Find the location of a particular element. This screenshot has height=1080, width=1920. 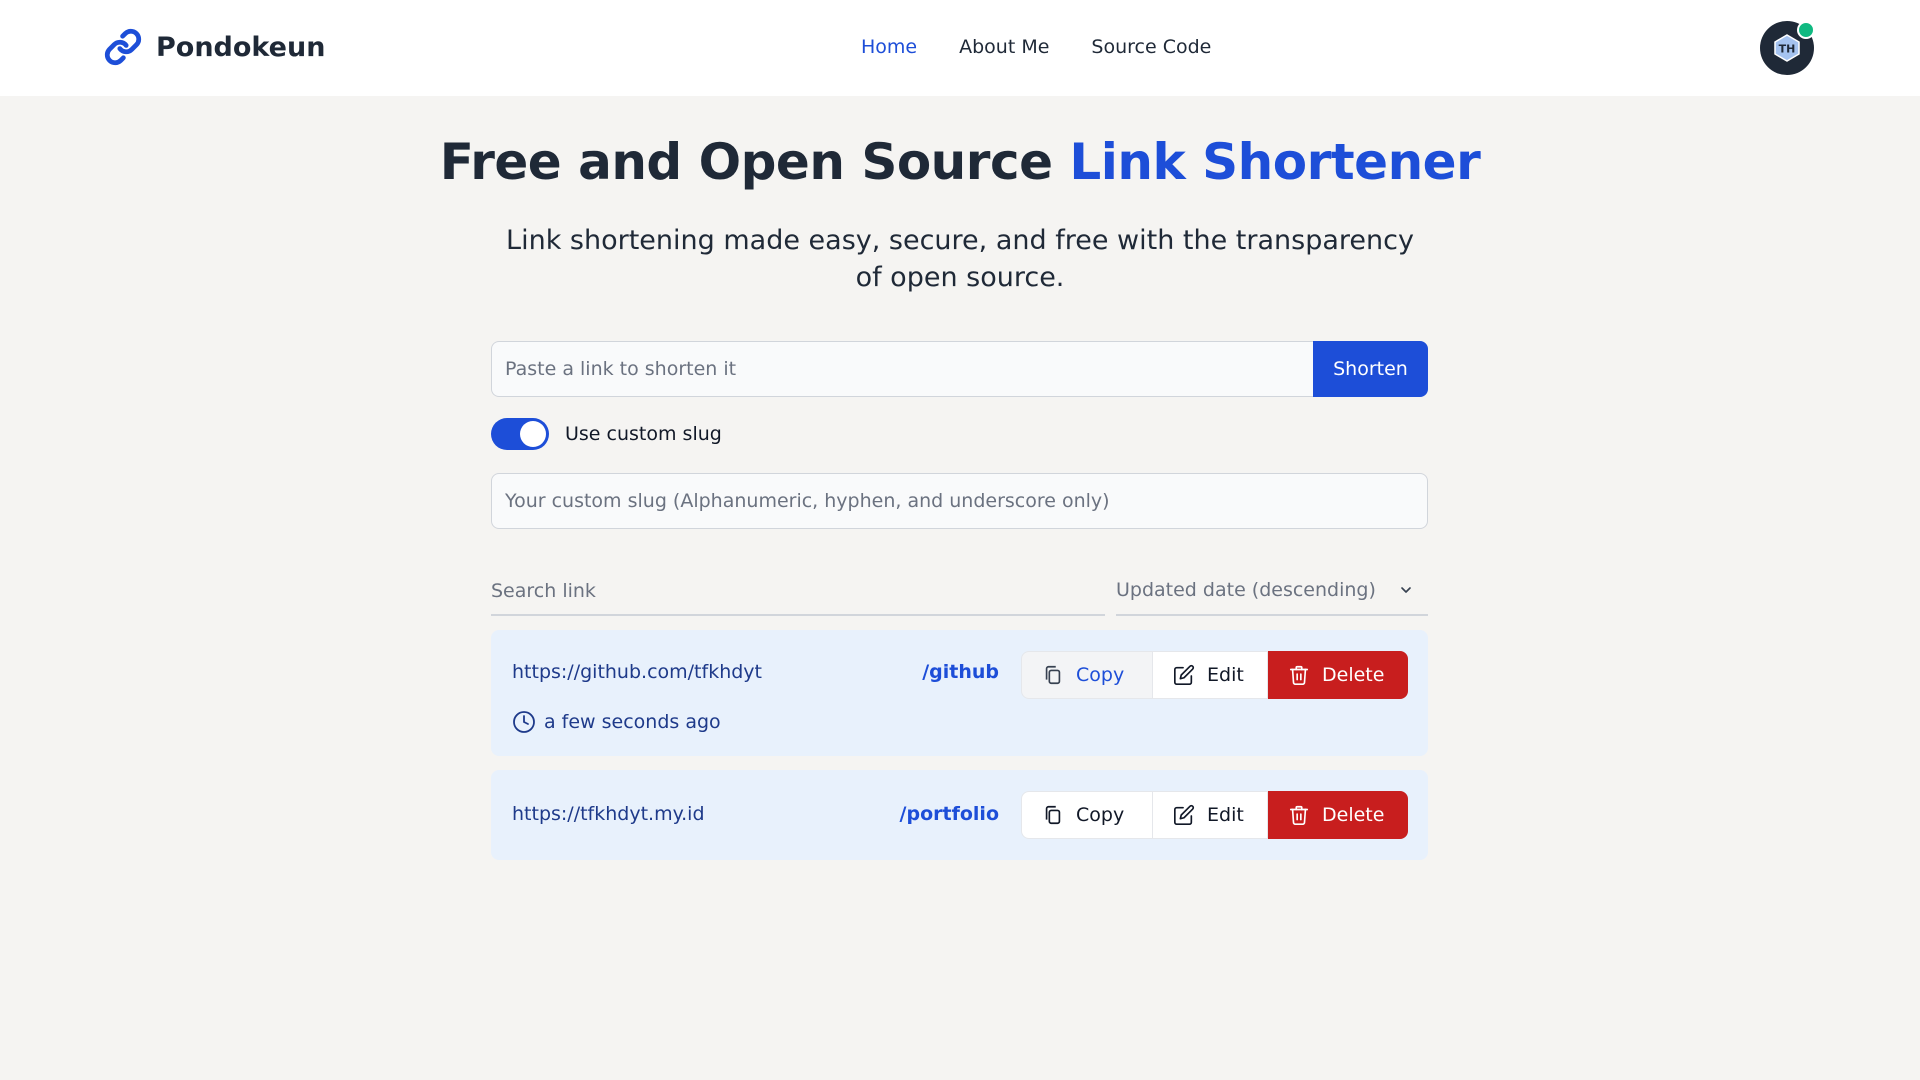

brand-link: Pondokeun is located at coordinates (214, 47).